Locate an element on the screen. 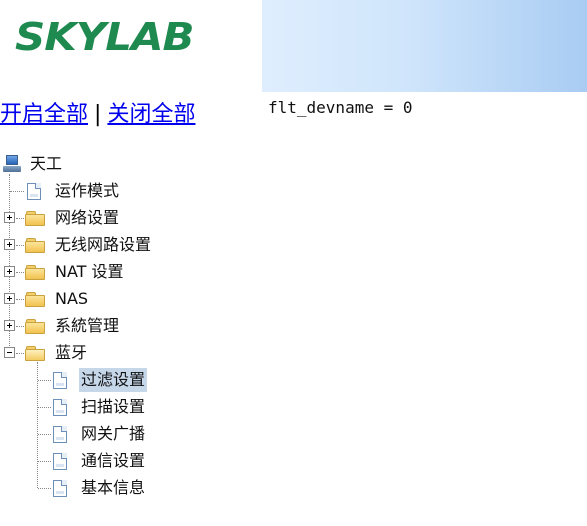  tree-root-label: 天工 is located at coordinates (46, 164).